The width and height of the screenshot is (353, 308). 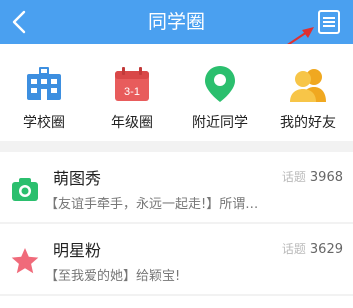 I want to click on menu-button, so click(x=329, y=22).